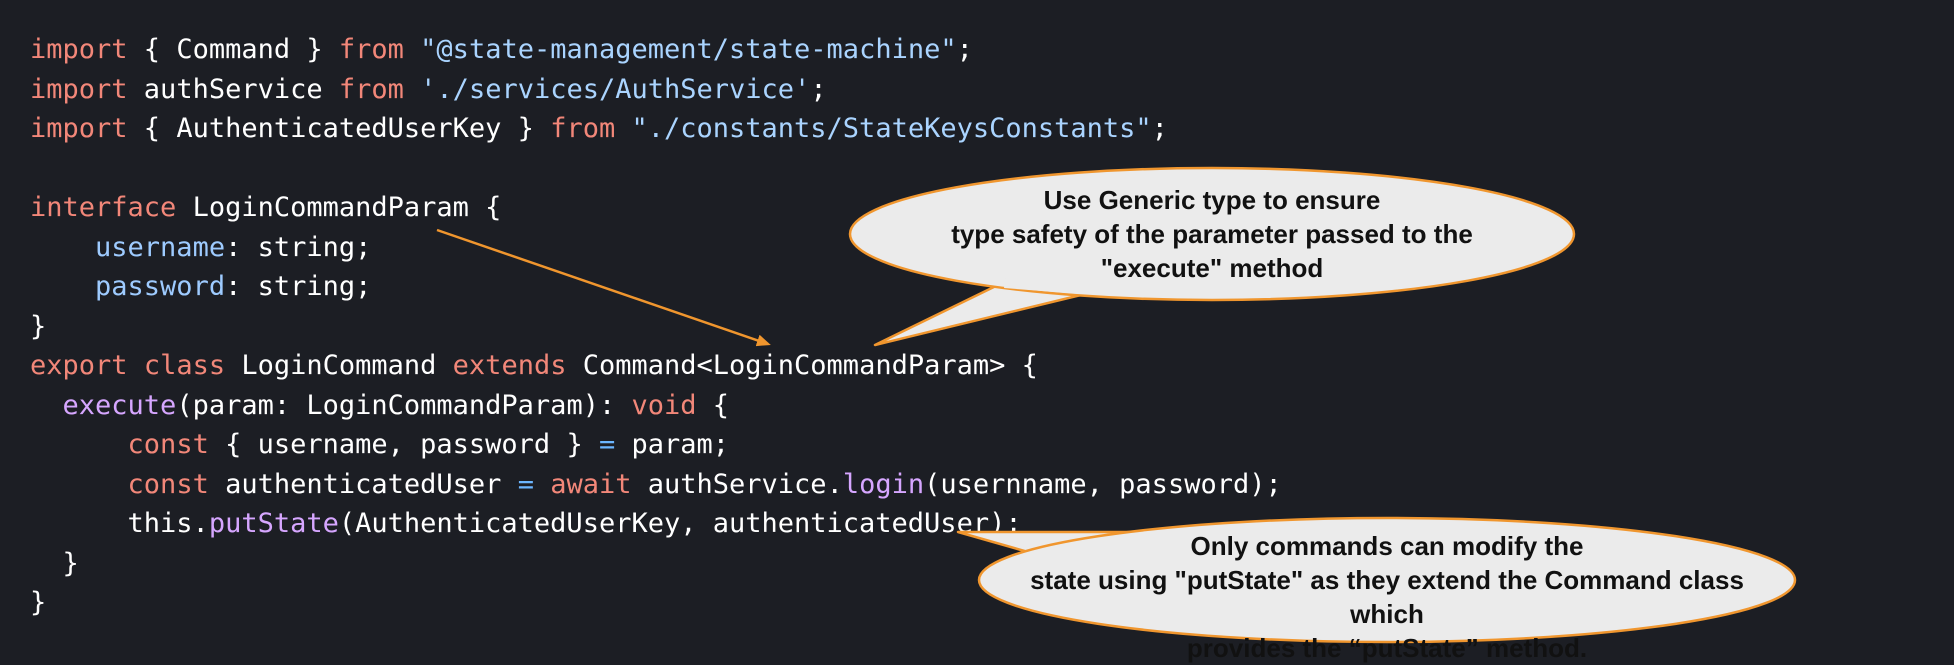  What do you see at coordinates (103, 207) in the screenshot?
I see `code-token-keyword: interface` at bounding box center [103, 207].